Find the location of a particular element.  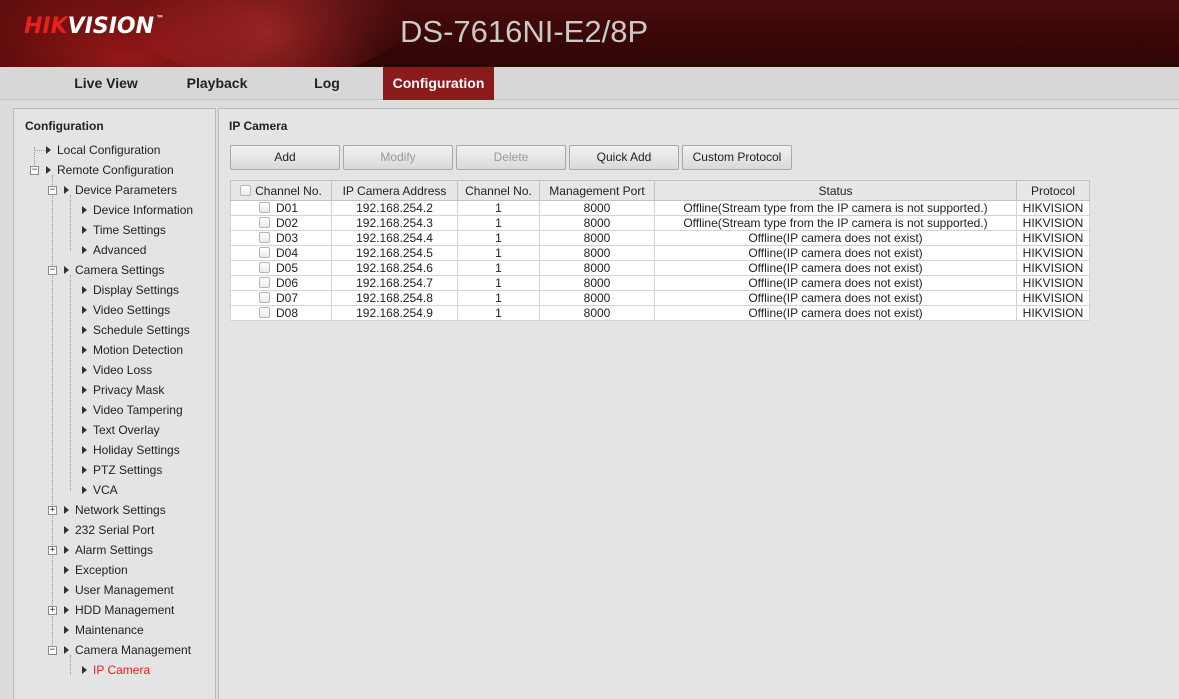

sidebar-item-vca: VCA is located at coordinates (100, 490).